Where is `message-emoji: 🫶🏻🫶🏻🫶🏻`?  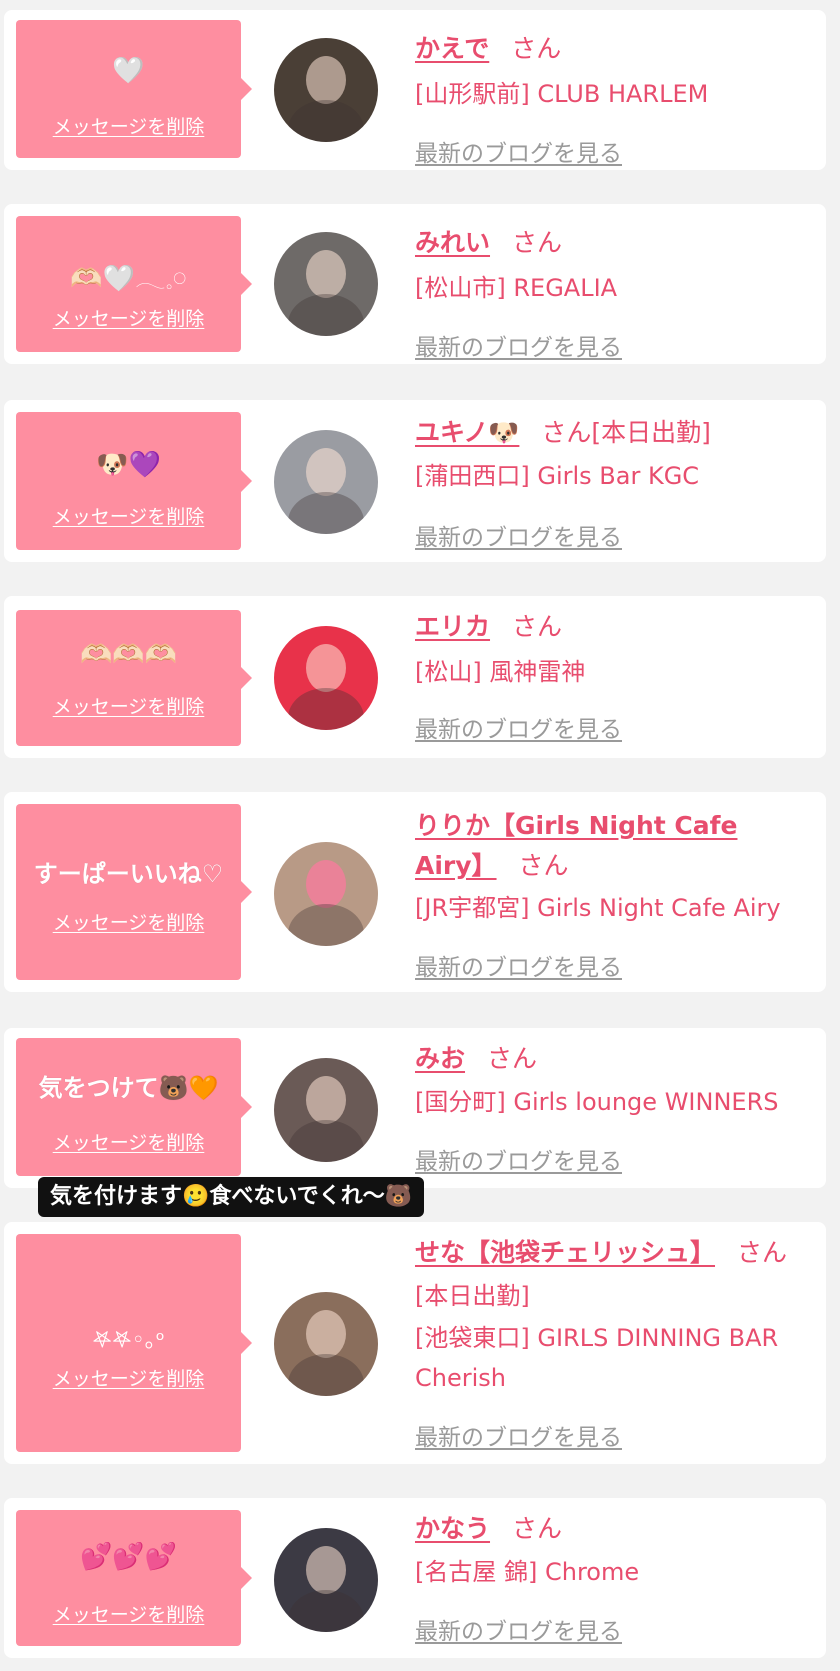
message-emoji: 🫶🏻🫶🏻🫶🏻 is located at coordinates (128, 655).